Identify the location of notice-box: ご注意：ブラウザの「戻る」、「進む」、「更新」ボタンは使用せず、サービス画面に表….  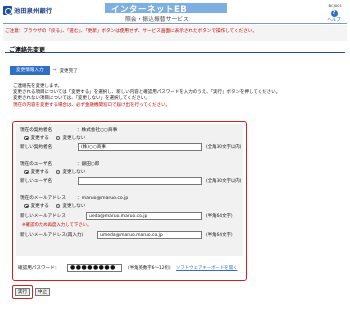
(175, 33).